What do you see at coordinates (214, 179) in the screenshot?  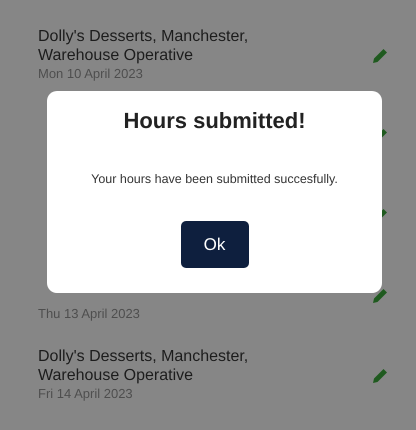 I see `dialog-message: Your hours have been submitted succesfully.` at bounding box center [214, 179].